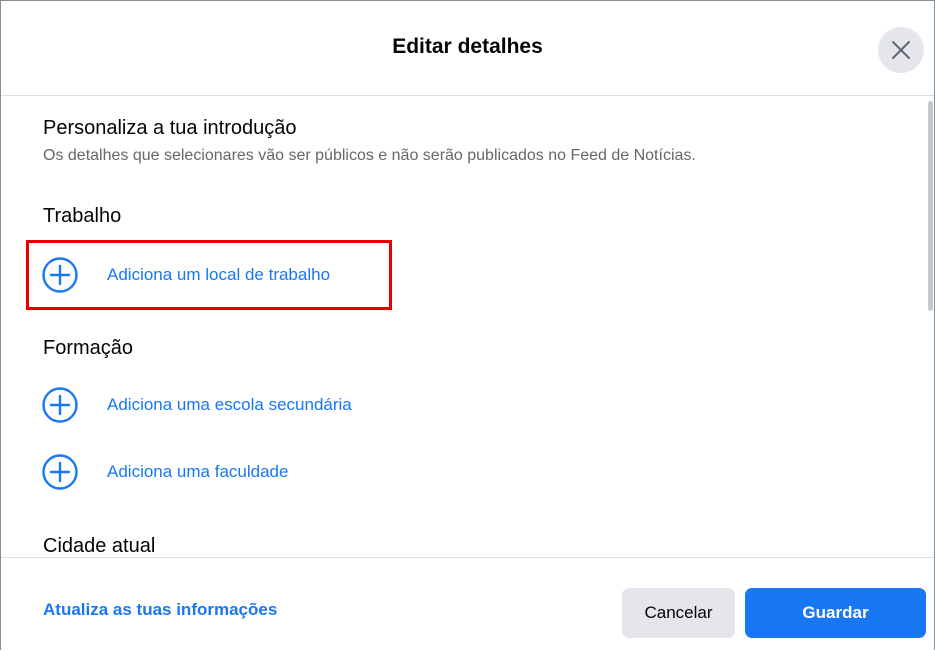  I want to click on add-high-school-label: Adiciona uma escola secundária, so click(229, 404).